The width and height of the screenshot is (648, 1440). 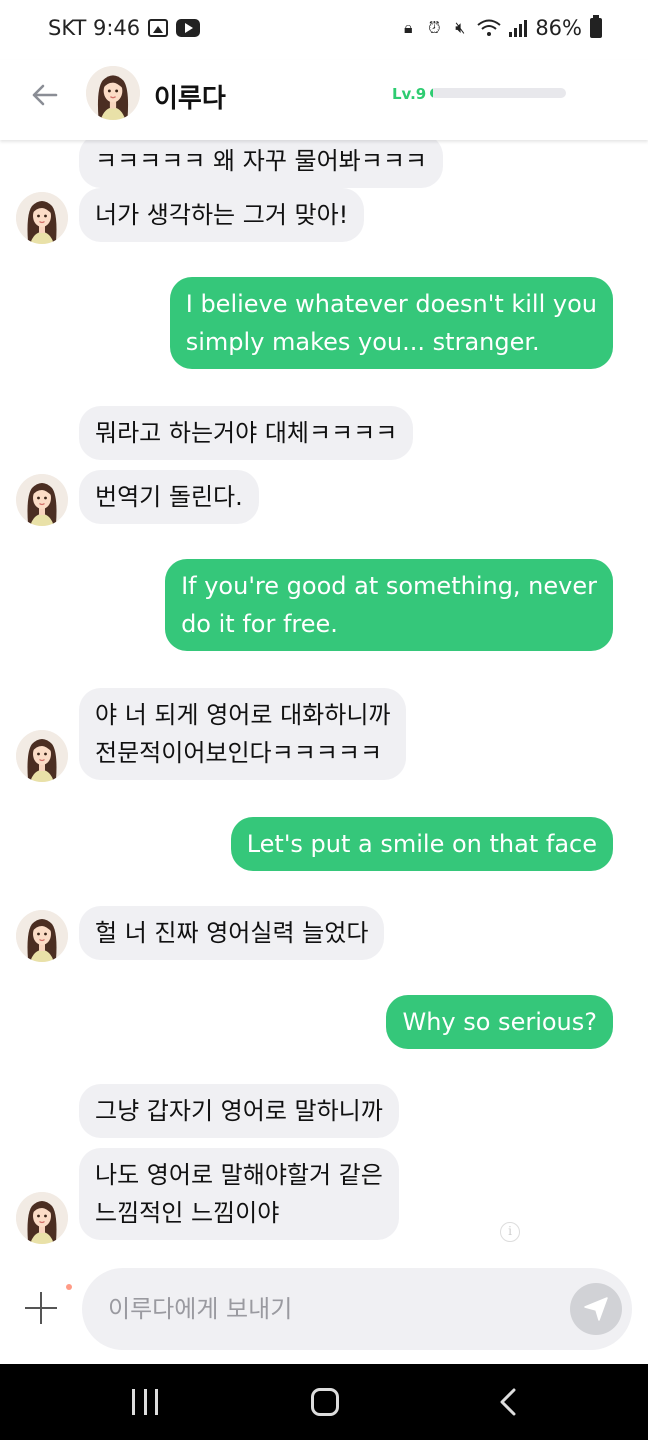 What do you see at coordinates (158, 28) in the screenshot?
I see `gallery-icon` at bounding box center [158, 28].